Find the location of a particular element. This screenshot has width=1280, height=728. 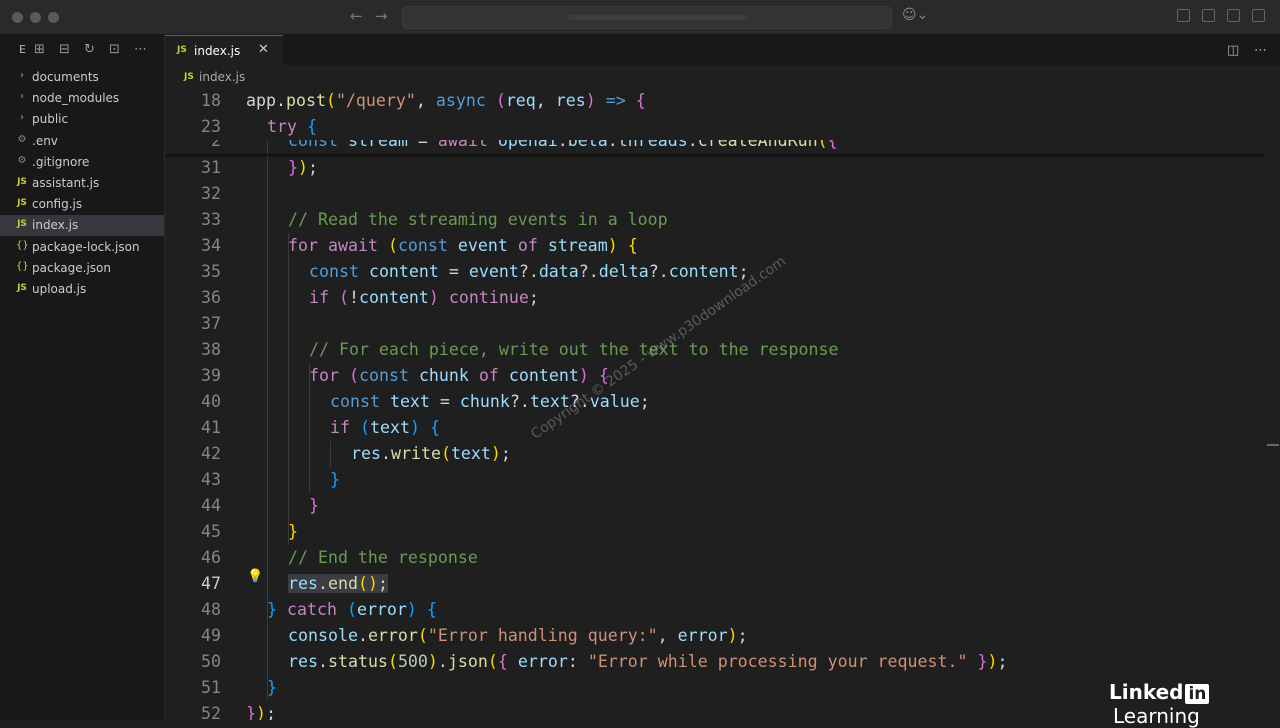

code-text: } catch (error) { is located at coordinates (352, 609).